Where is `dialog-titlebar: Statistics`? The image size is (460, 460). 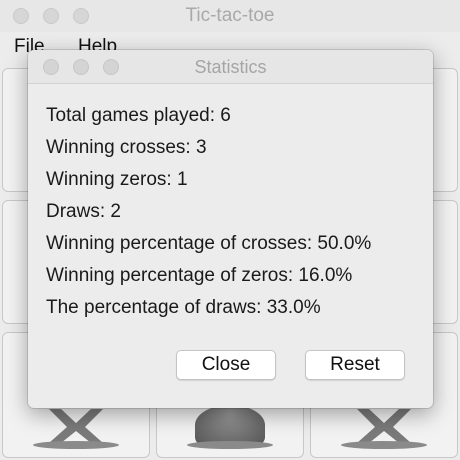 dialog-titlebar: Statistics is located at coordinates (230, 67).